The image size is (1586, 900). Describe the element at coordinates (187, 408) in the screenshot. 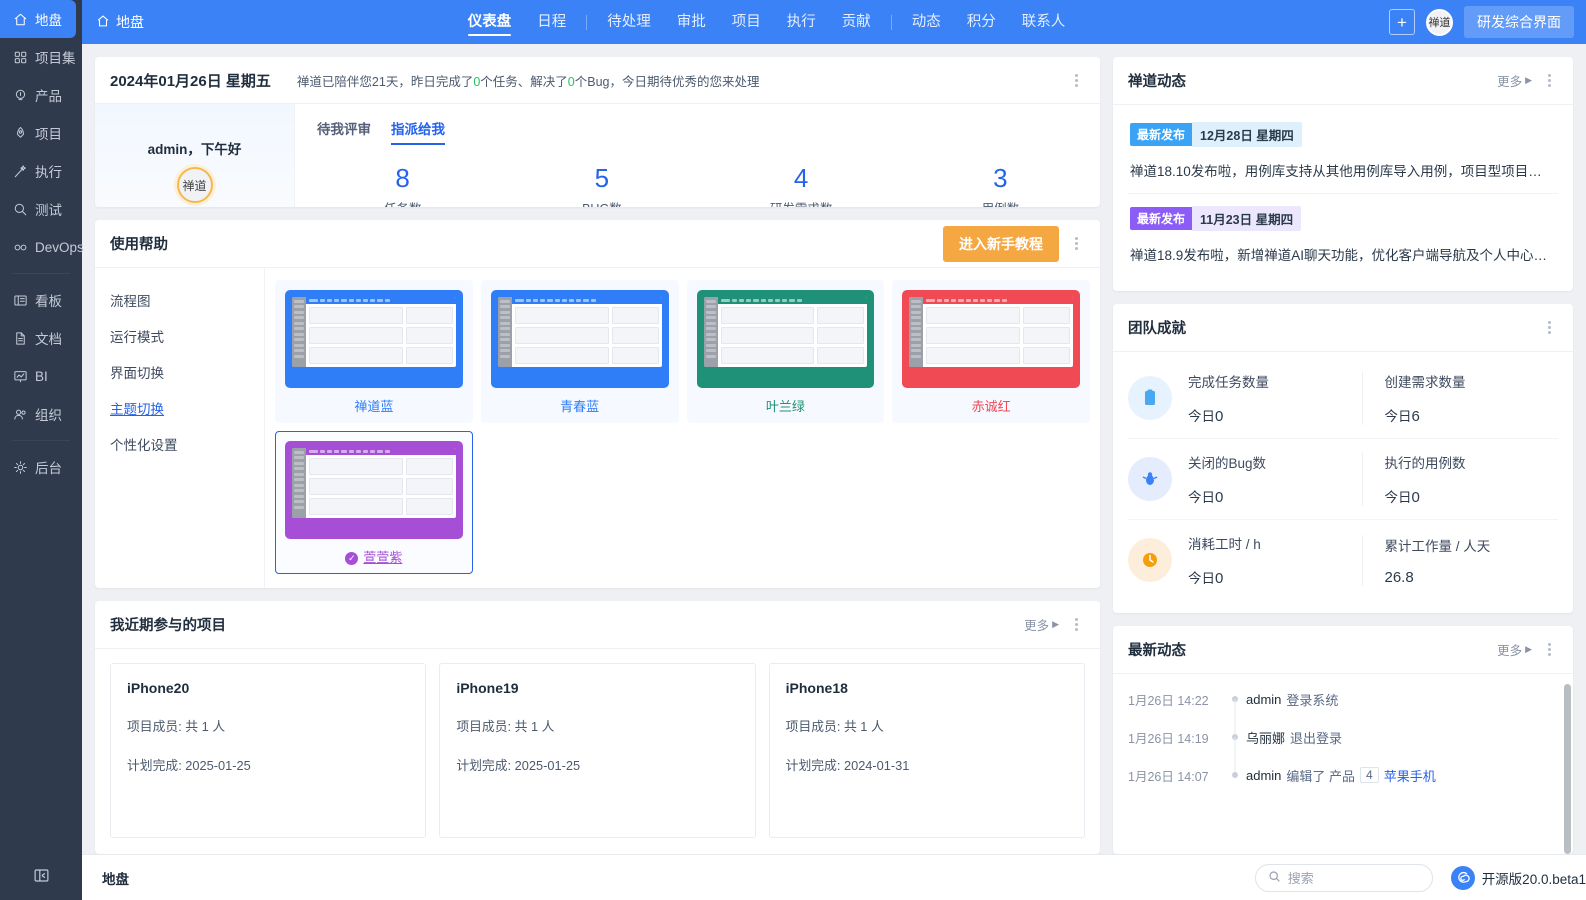

I see `help-menu-item-3: 主题切换` at that location.